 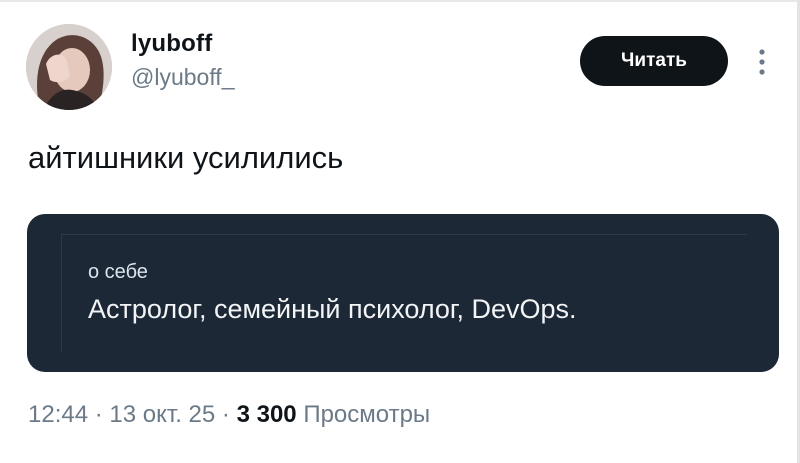 What do you see at coordinates (186, 157) in the screenshot?
I see `tweet-text: айтишники усилились` at bounding box center [186, 157].